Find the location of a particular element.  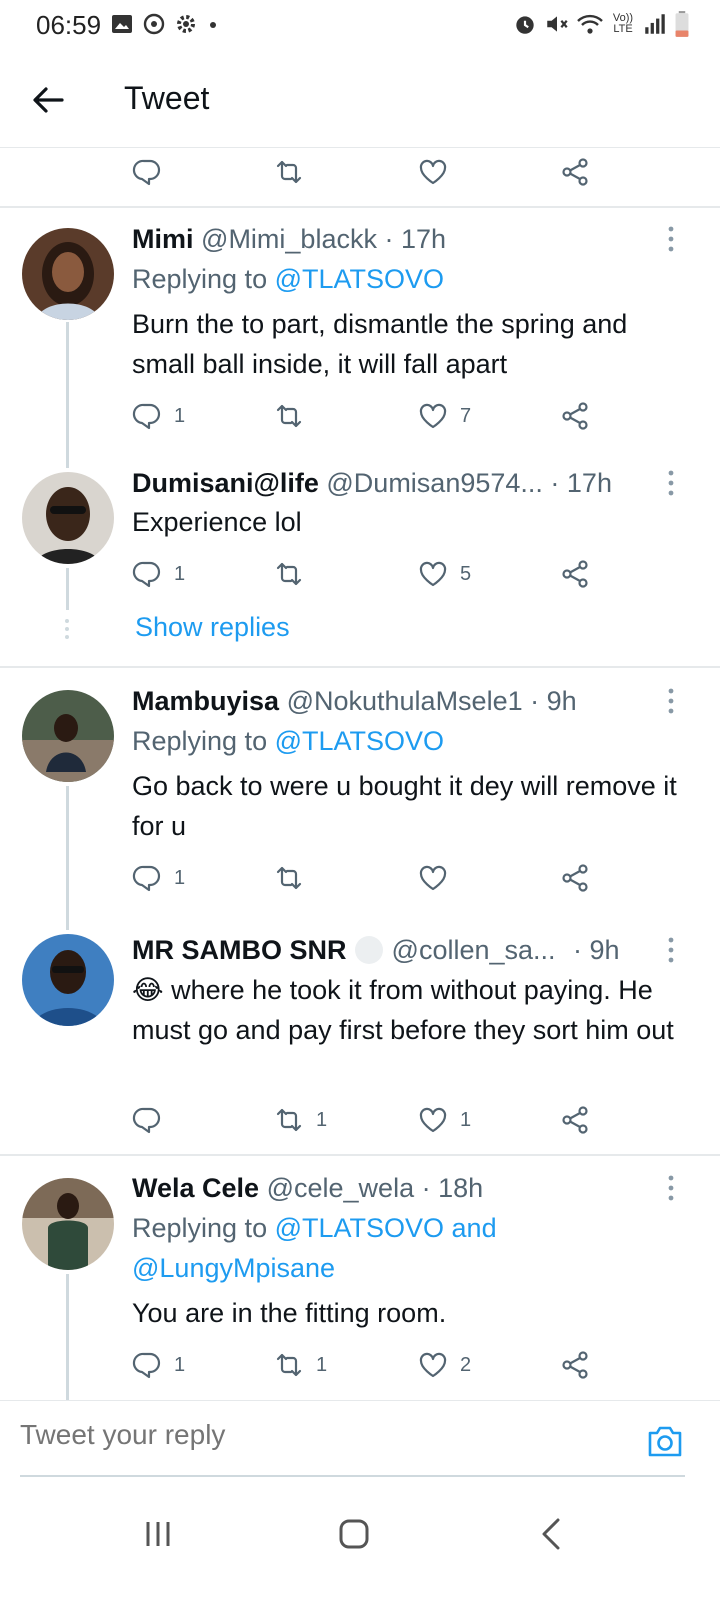

like-count: 5 is located at coordinates (466, 573).